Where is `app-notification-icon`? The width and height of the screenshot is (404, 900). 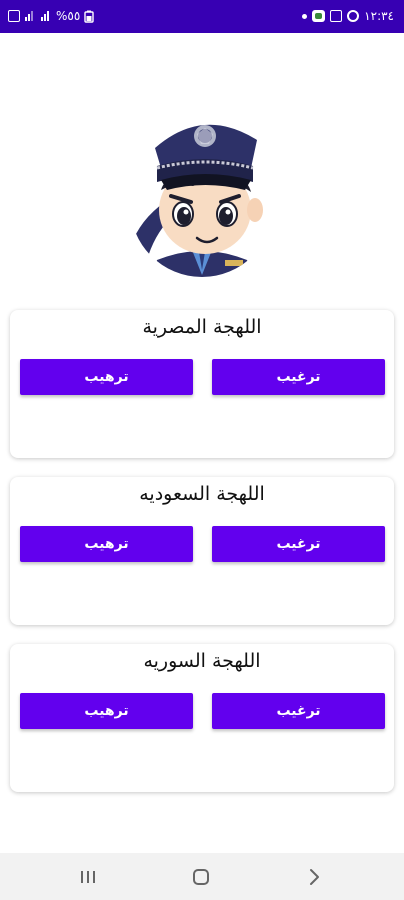
app-notification-icon is located at coordinates (319, 16).